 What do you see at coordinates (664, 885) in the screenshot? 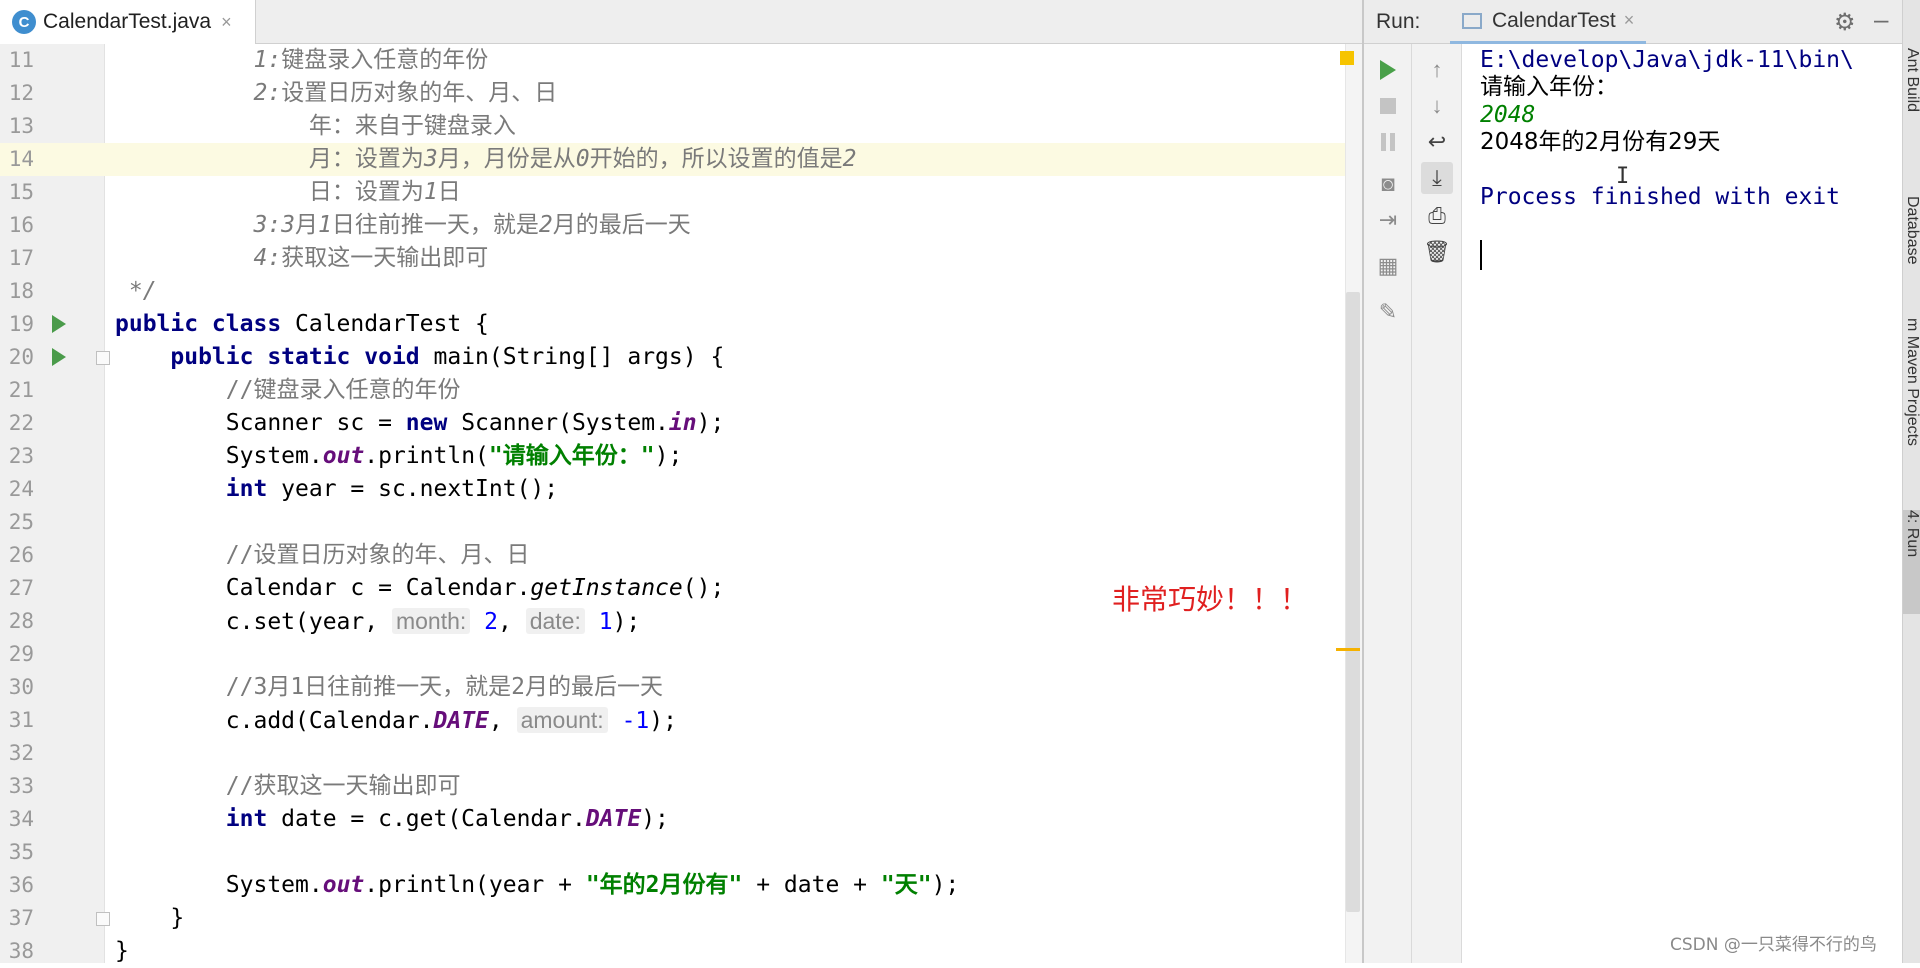
I see `code-token: "年的2月份有"` at bounding box center [664, 885].